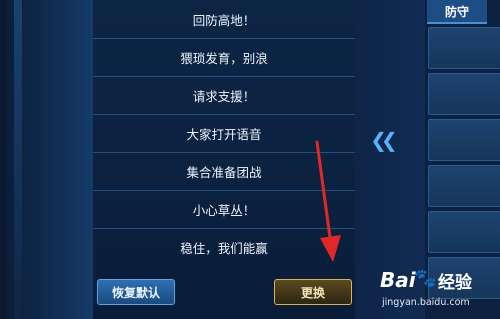  I want to click on annotation-arrow-icon, so click(328, 201).